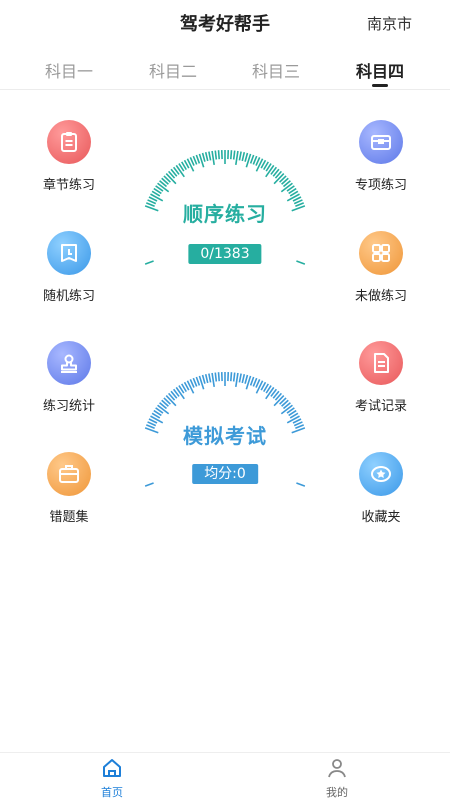  What do you see at coordinates (112, 768) in the screenshot?
I see `home-icon` at bounding box center [112, 768].